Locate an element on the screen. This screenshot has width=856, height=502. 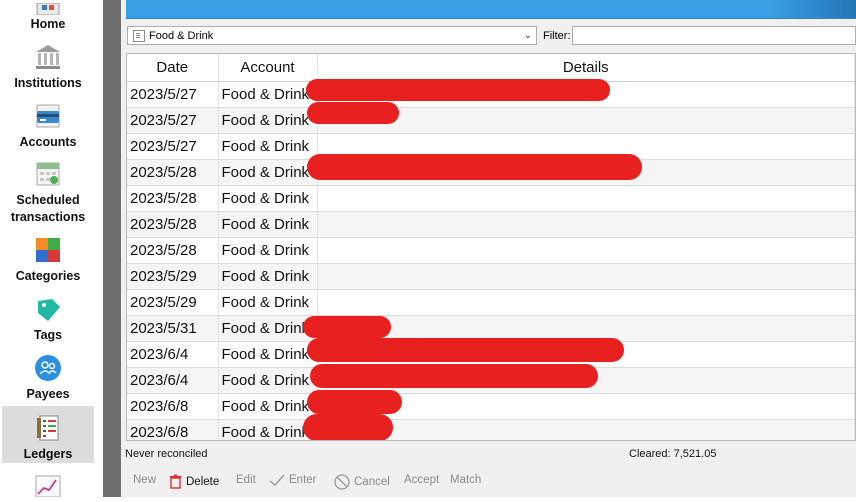
table-row: 2023/5/27 Food & Drink is located at coordinates (491, 120).